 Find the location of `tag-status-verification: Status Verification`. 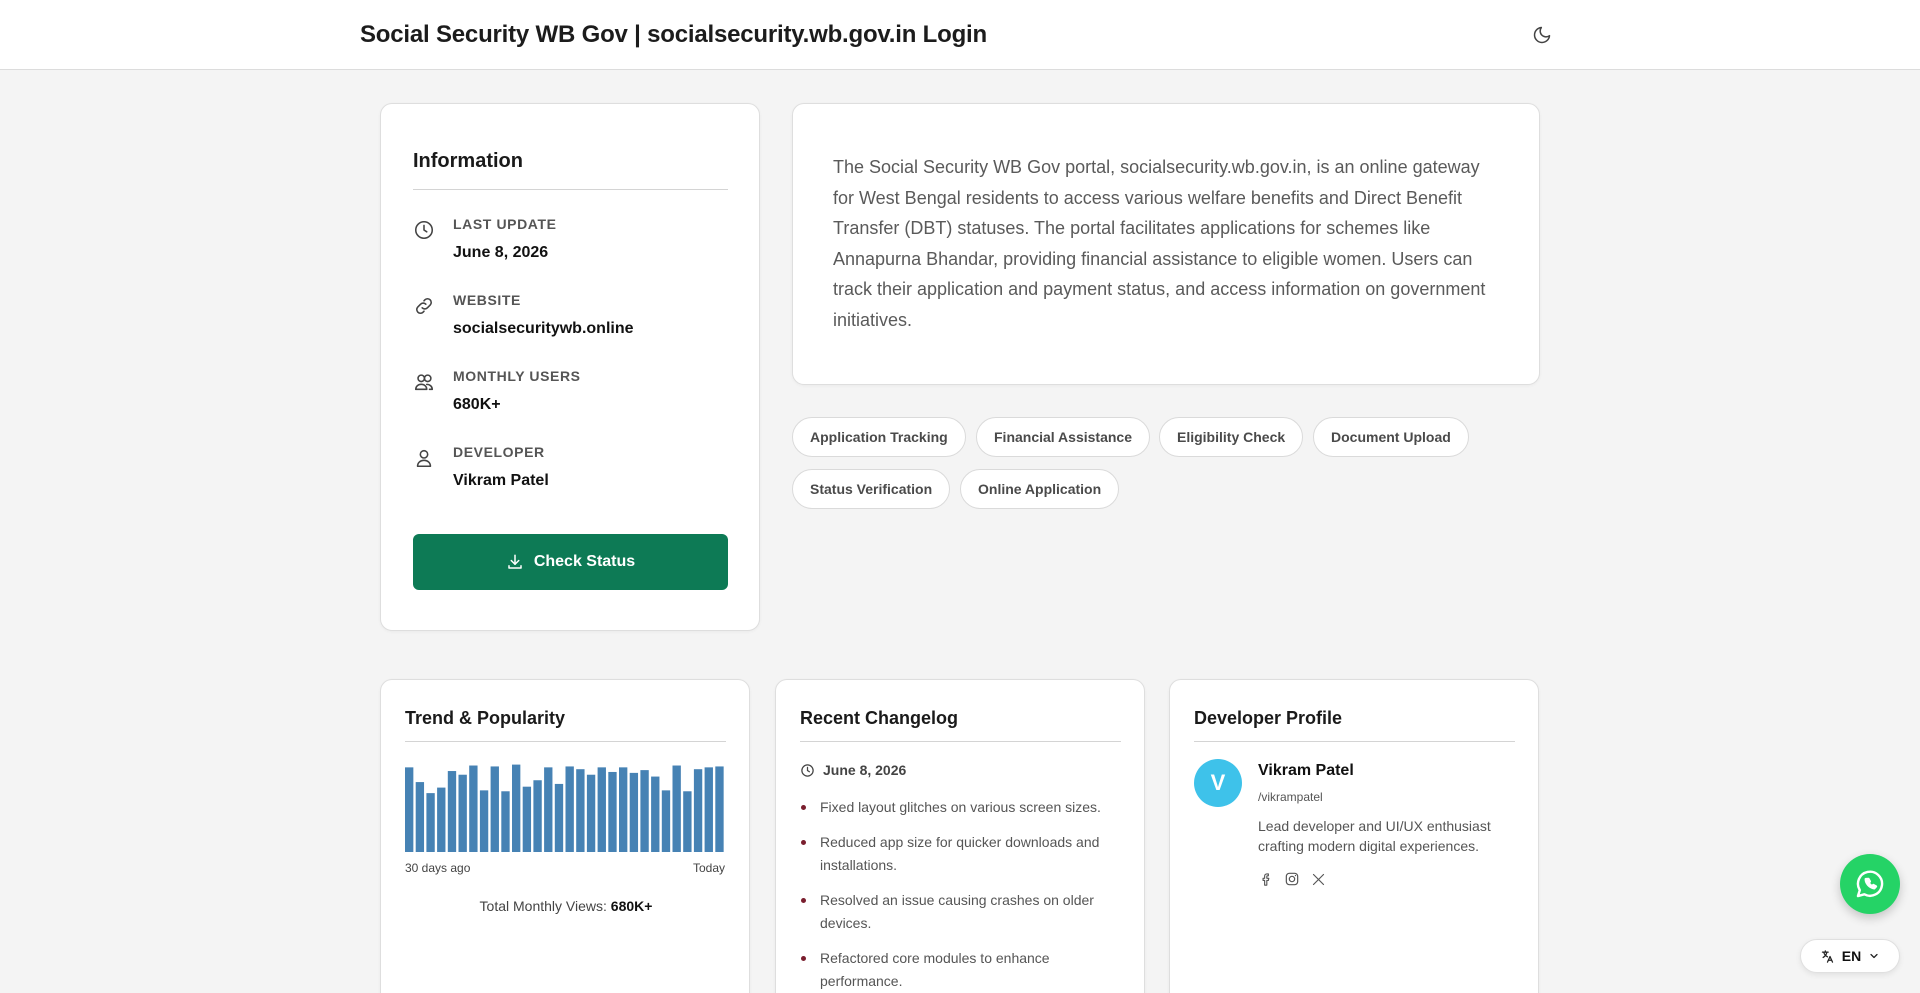

tag-status-verification: Status Verification is located at coordinates (871, 489).